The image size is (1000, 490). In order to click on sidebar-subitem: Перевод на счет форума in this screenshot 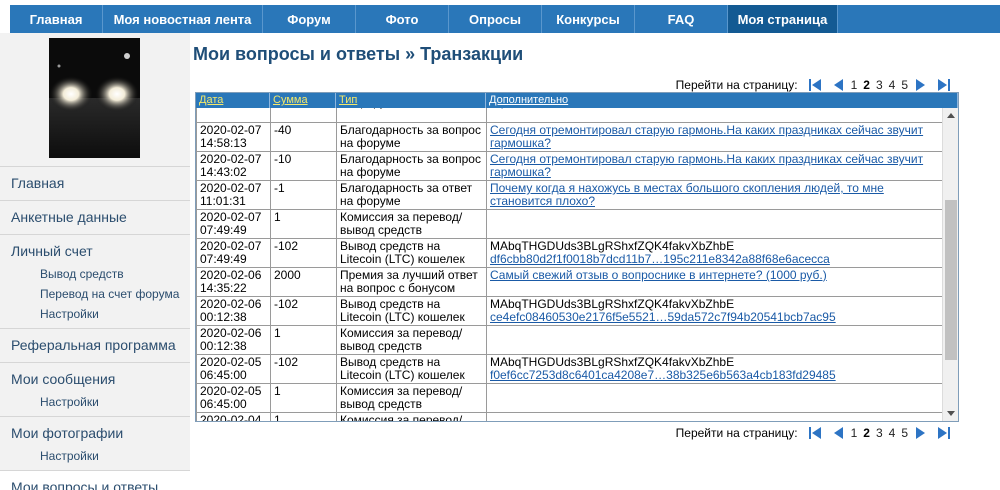, I will do `click(95, 294)`.